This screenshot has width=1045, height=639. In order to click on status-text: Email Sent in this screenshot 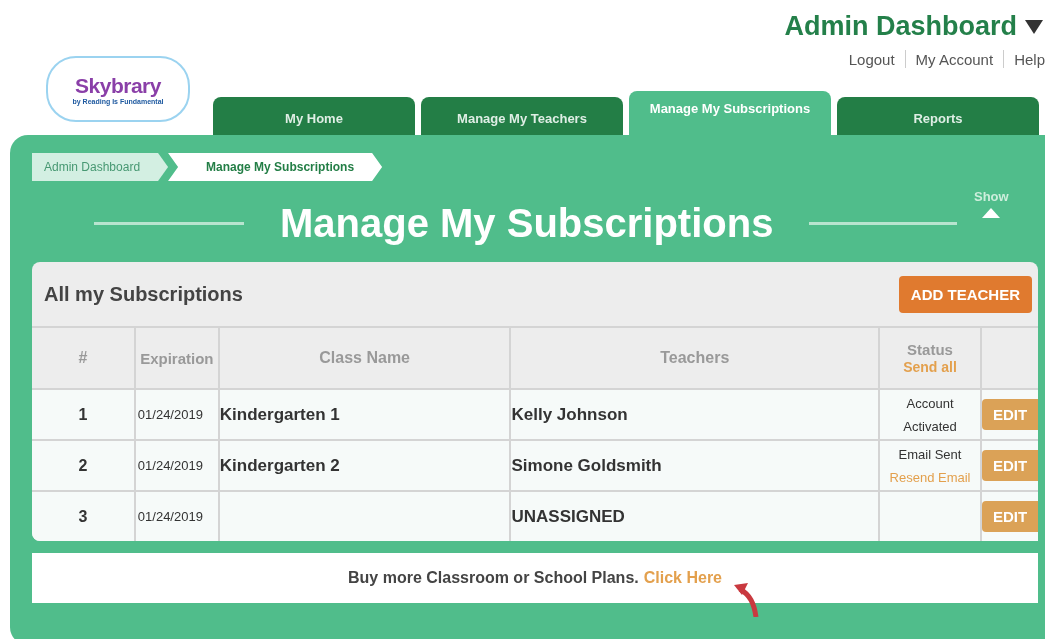, I will do `click(930, 454)`.